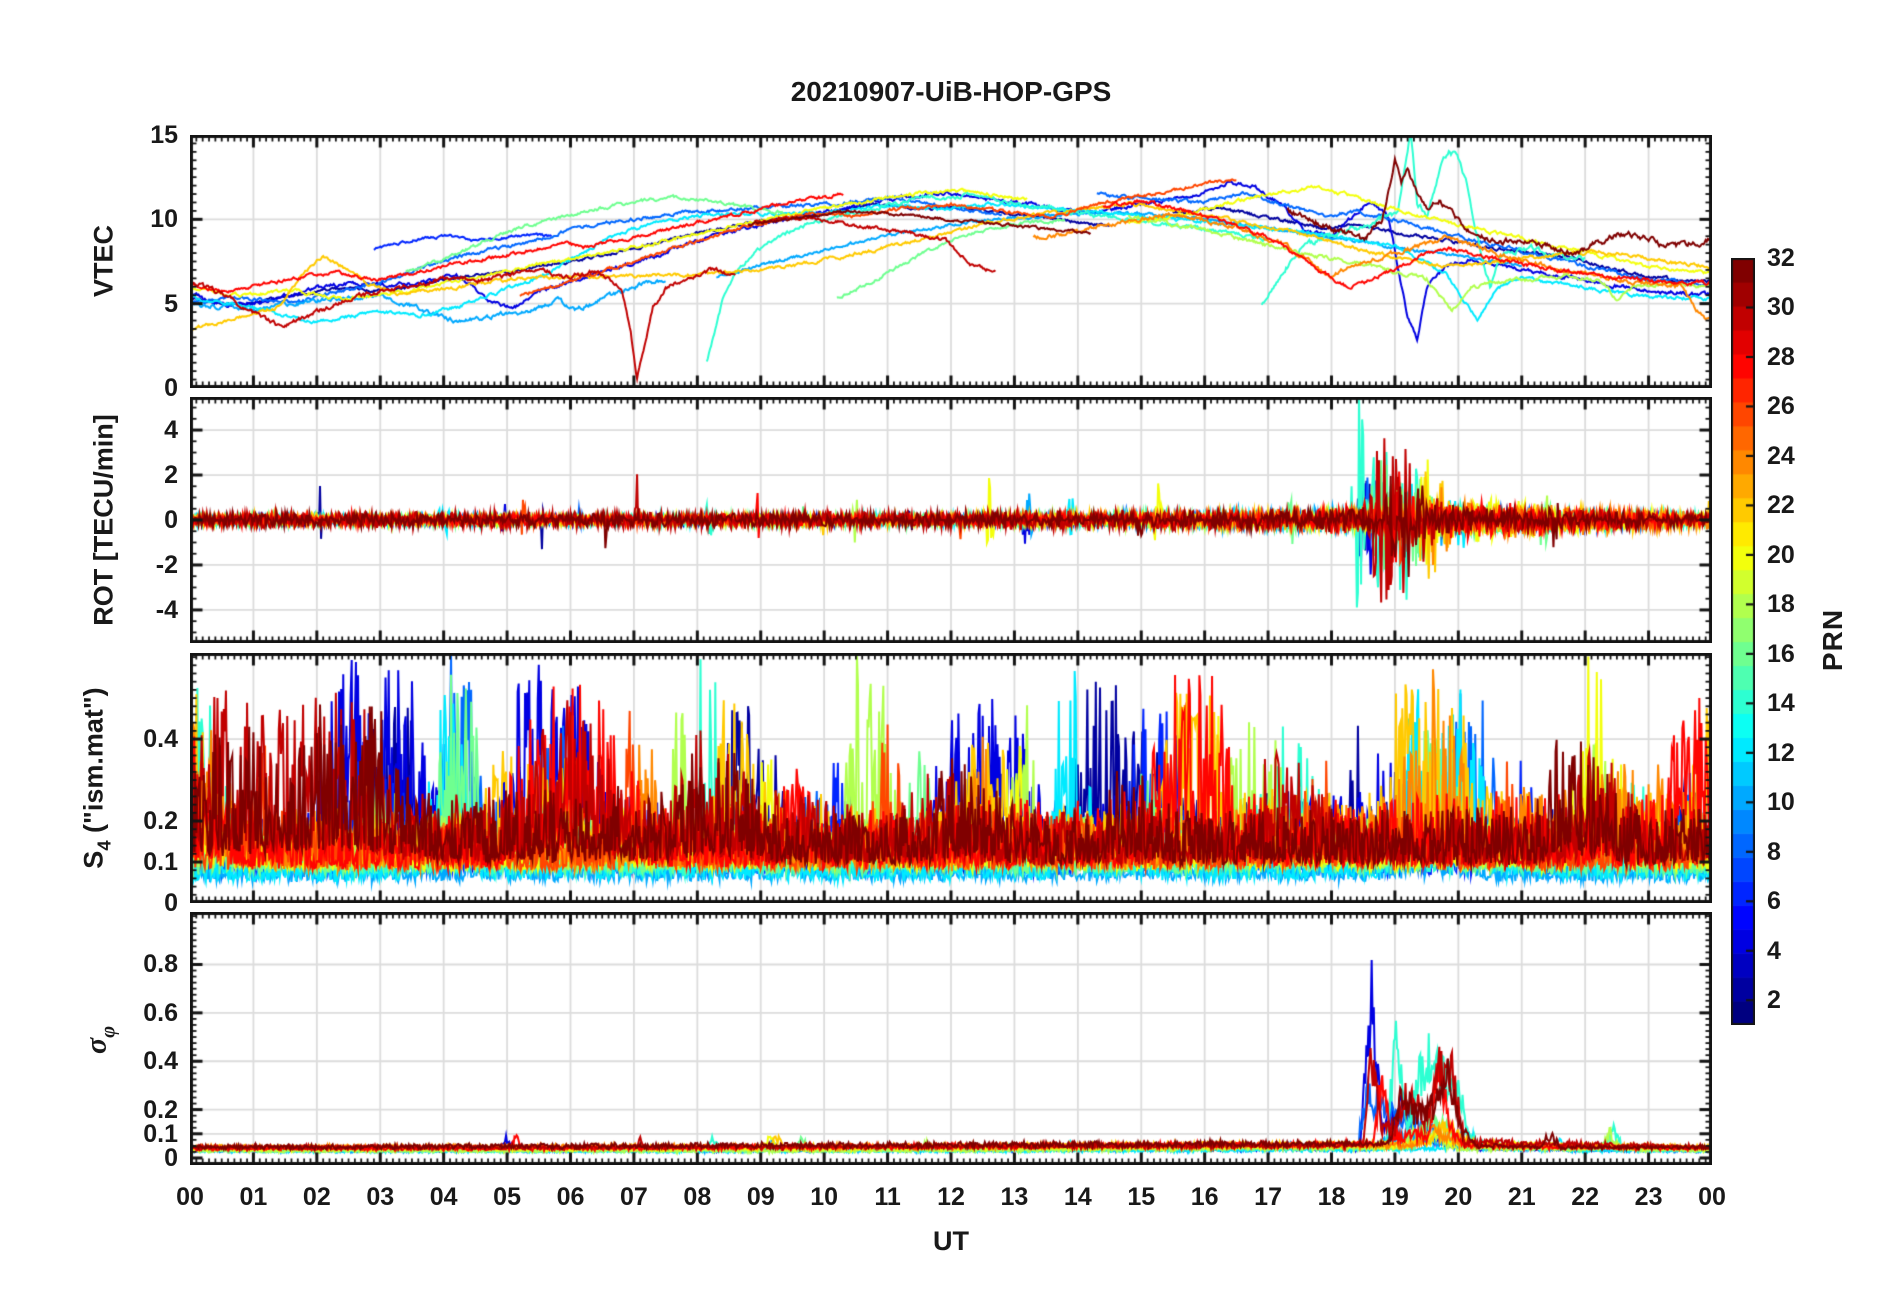 The height and width of the screenshot is (1292, 1902). I want to click on prn-colorbar-tick-label: 6, so click(1774, 901).